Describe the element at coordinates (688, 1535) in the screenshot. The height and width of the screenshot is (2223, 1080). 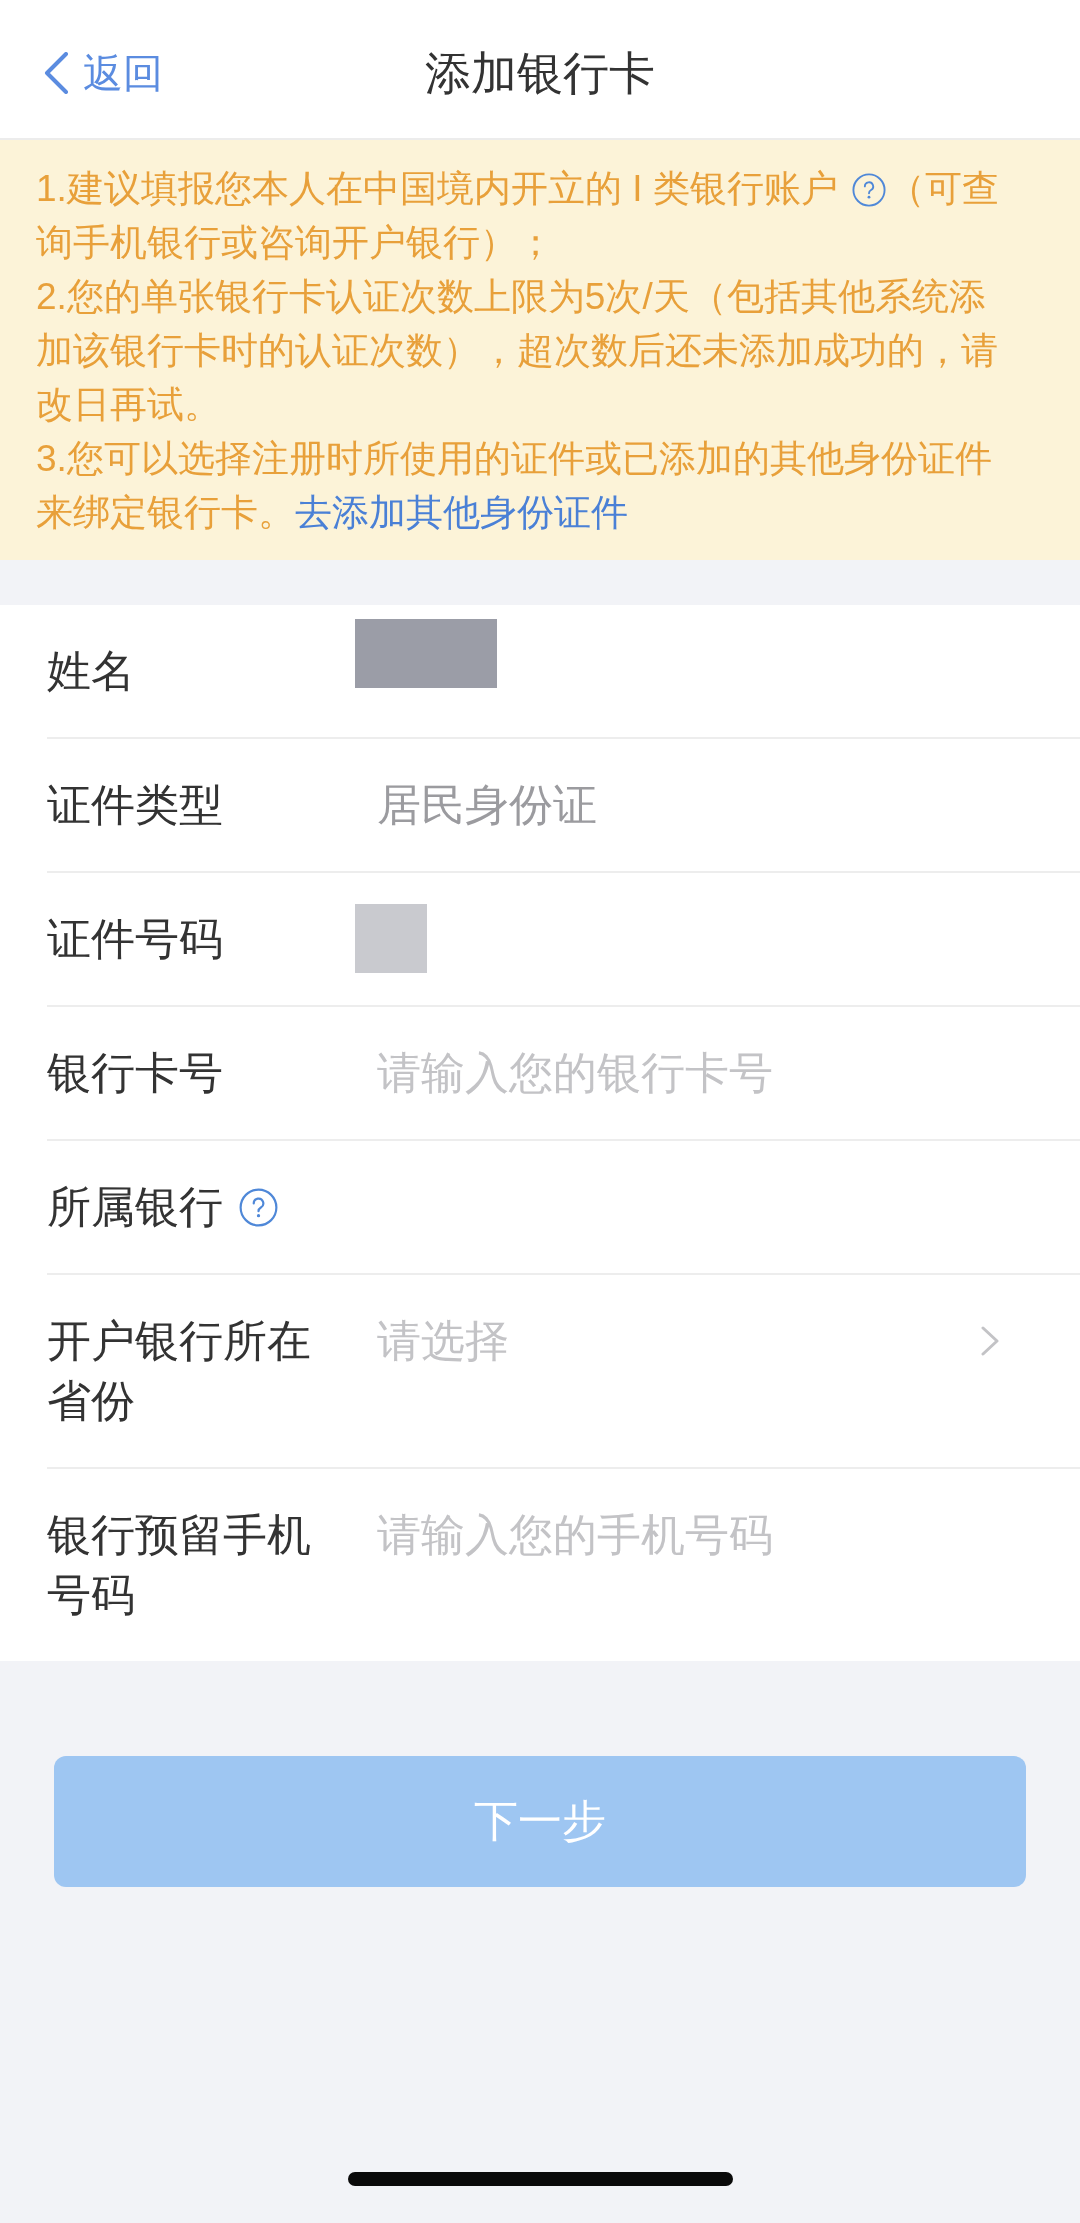
I see `input-field: 请输入您的手机号码` at that location.